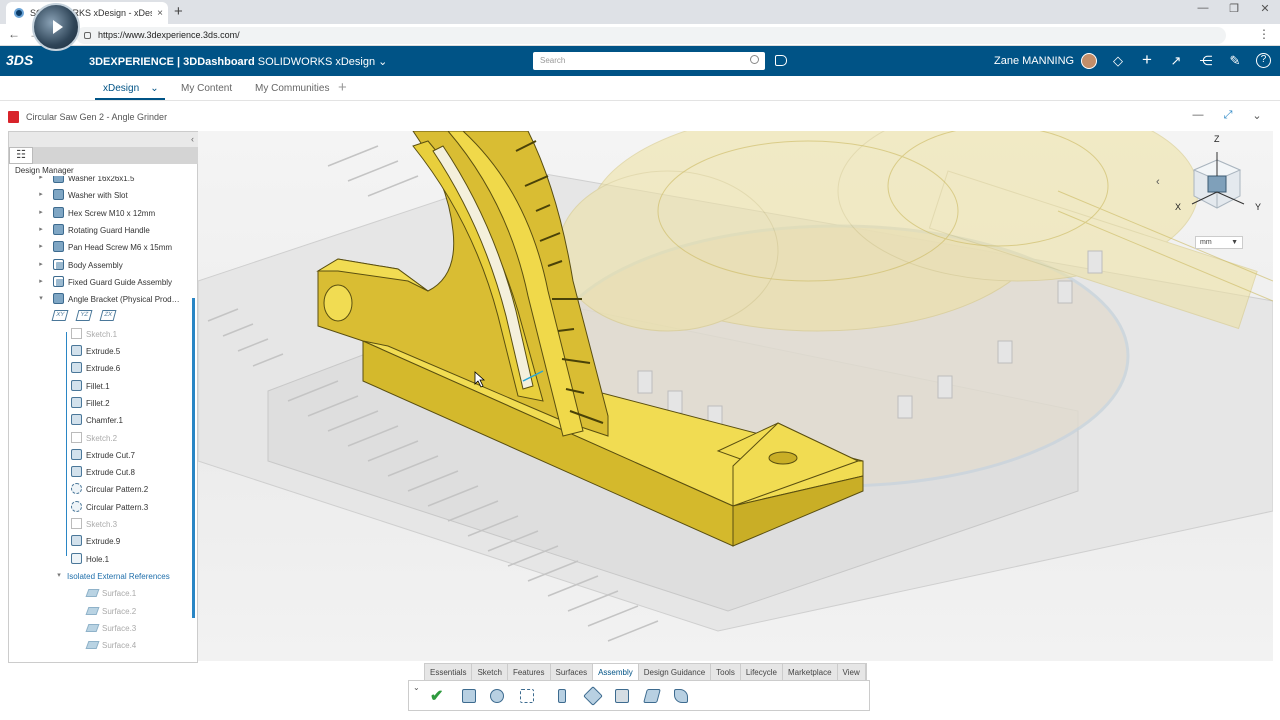 The image size is (1280, 720). I want to click on tree-item: ▸ Washer 16x26x1.5, so click(100, 181).